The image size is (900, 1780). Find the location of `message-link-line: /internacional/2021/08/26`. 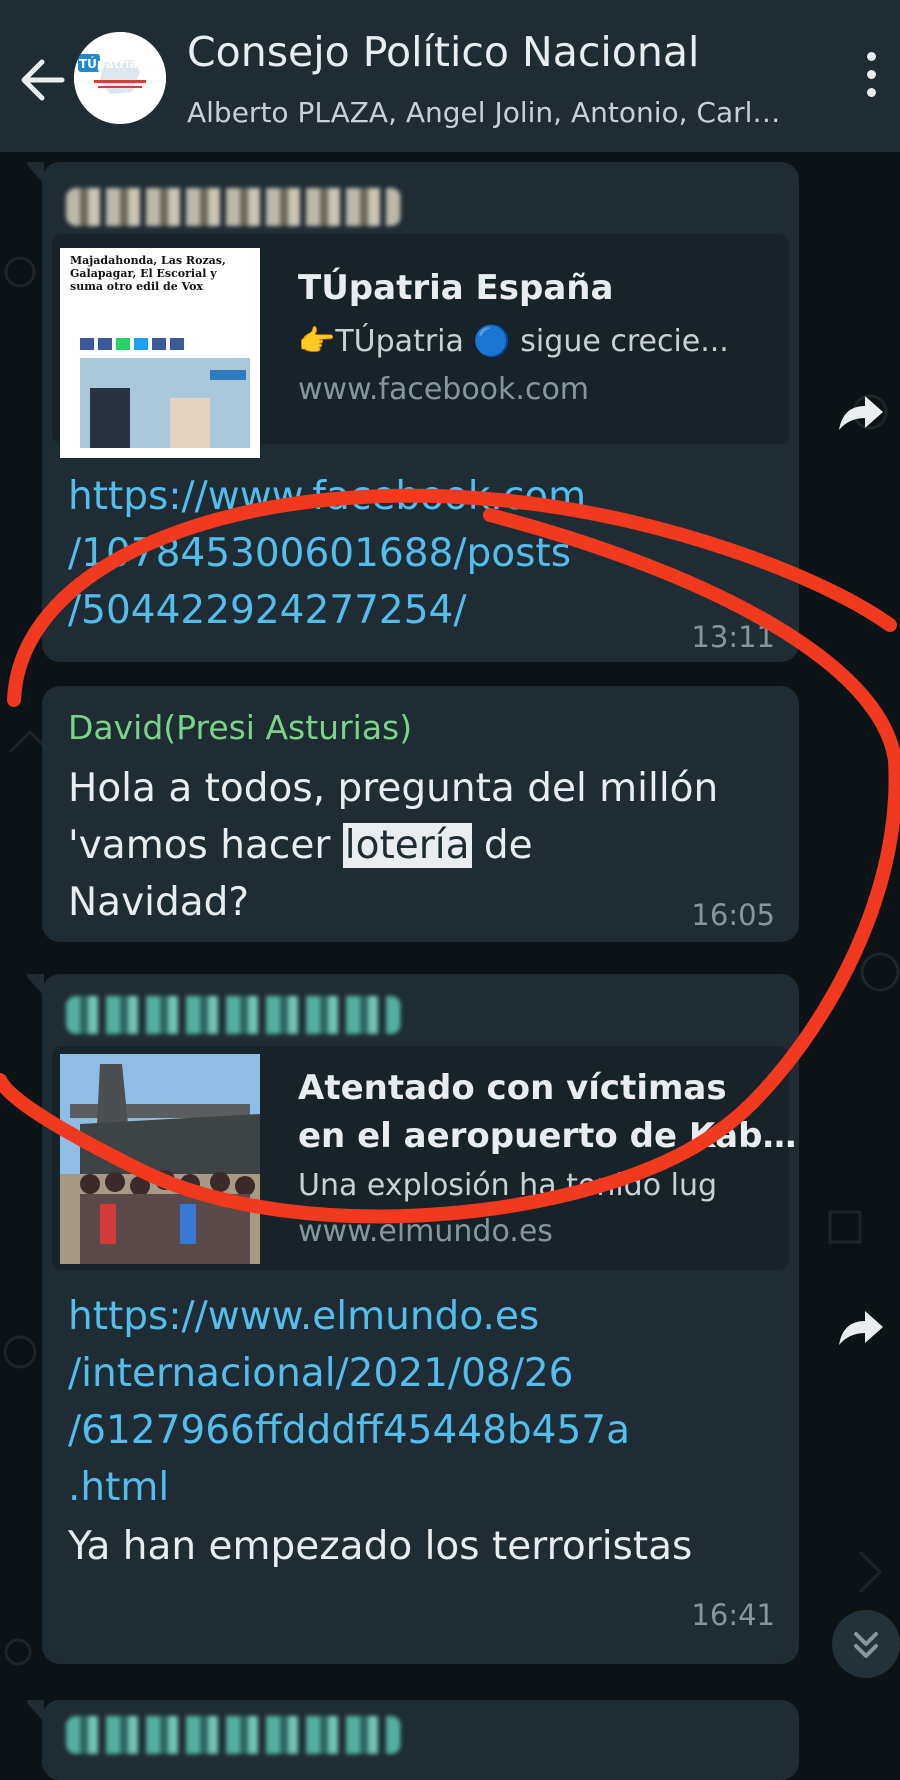

message-link-line: /internacional/2021/08/26 is located at coordinates (320, 1373).